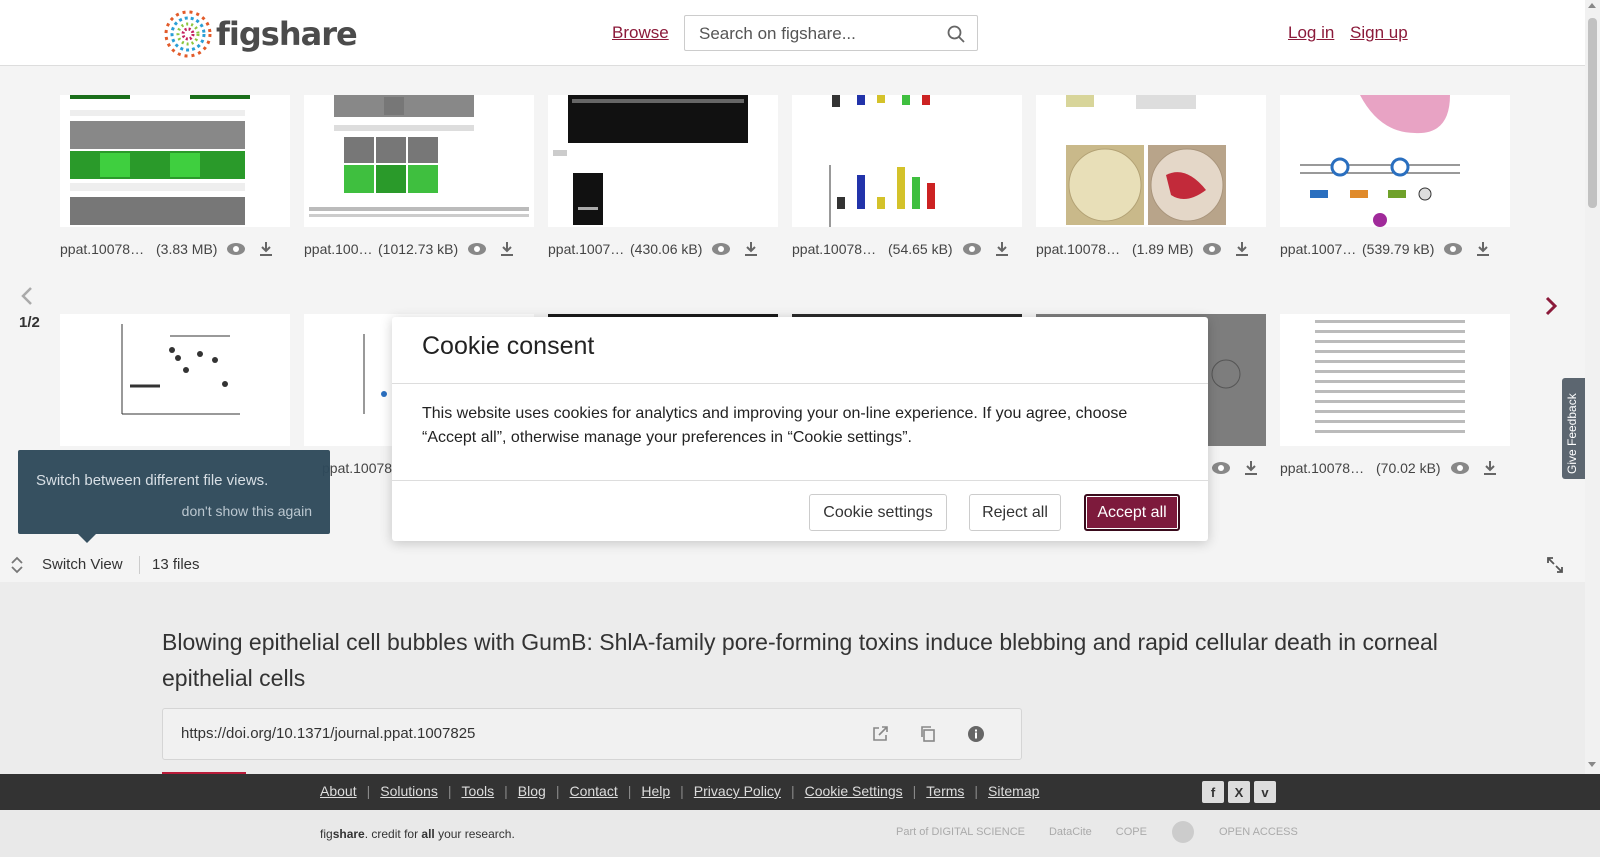  What do you see at coordinates (477, 791) in the screenshot?
I see `footer-link-tools: Tools` at bounding box center [477, 791].